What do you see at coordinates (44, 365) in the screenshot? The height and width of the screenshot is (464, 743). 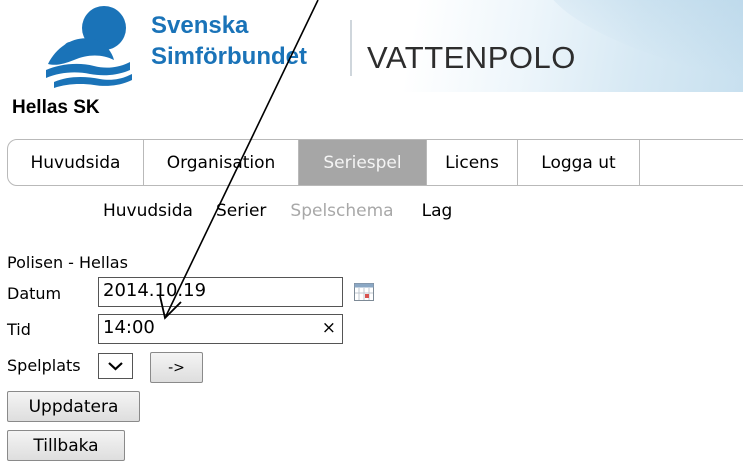 I see `venue-label: Spelplats` at bounding box center [44, 365].